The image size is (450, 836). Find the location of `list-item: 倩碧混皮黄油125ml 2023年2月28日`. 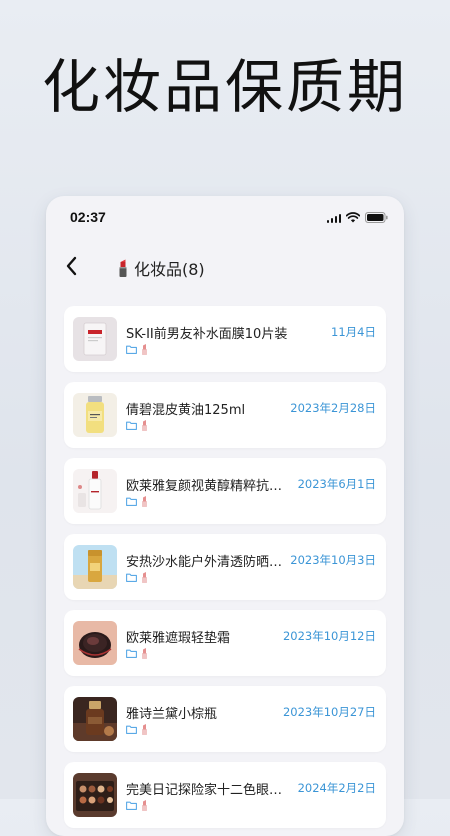

list-item: 倩碧混皮黄油125ml 2023年2月28日 is located at coordinates (225, 415).